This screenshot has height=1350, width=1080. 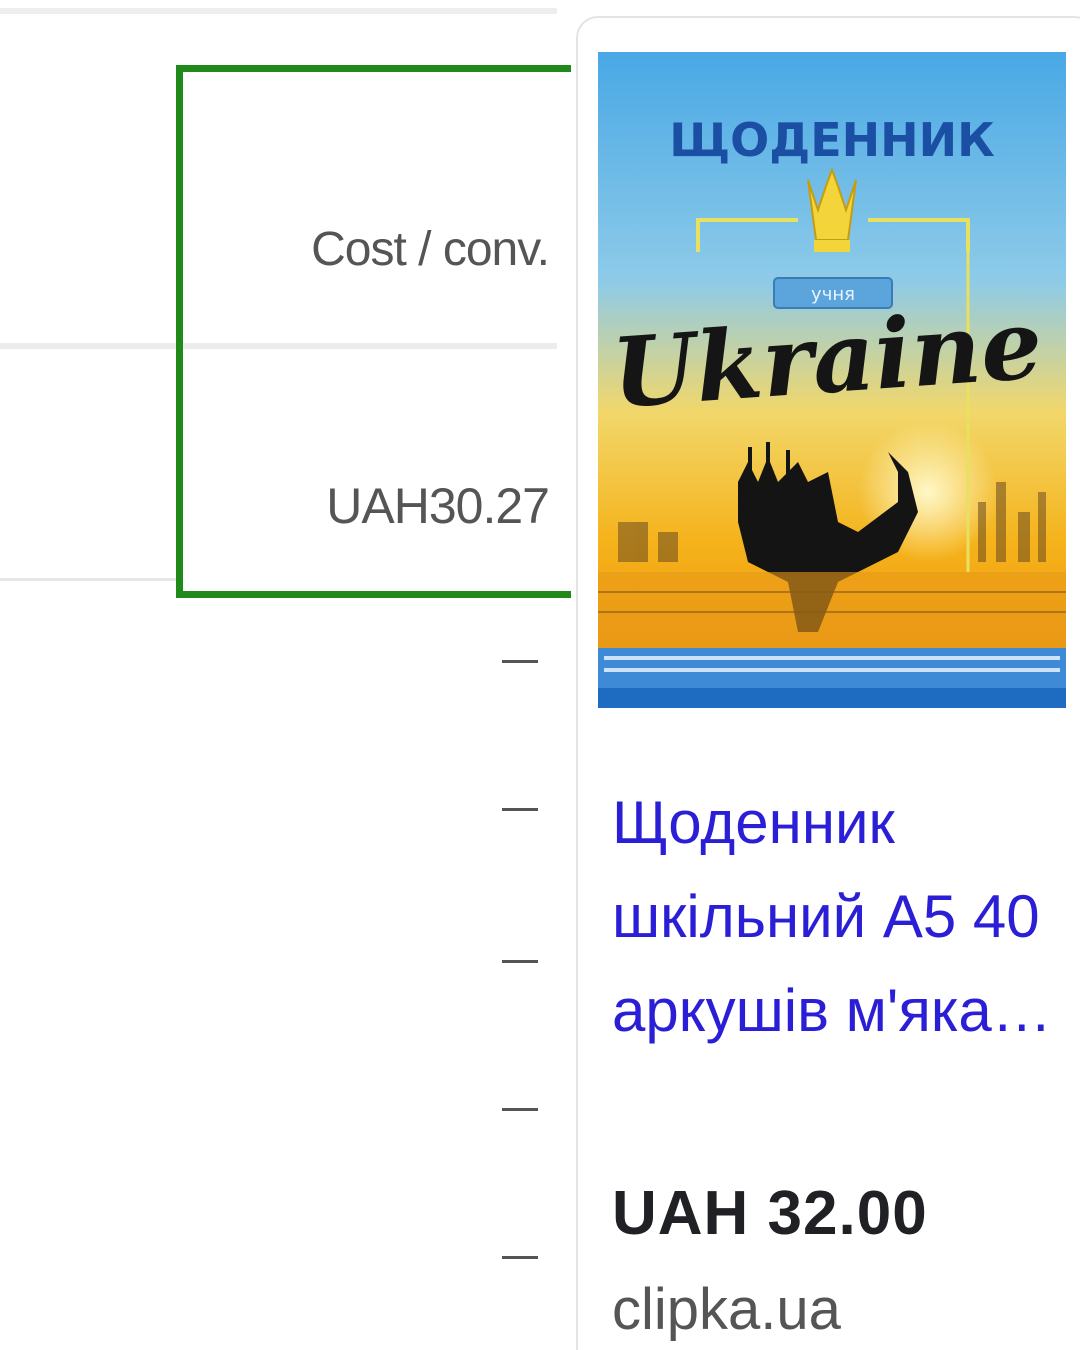 What do you see at coordinates (726, 1309) in the screenshot?
I see `merchant-name: clipka.ua` at bounding box center [726, 1309].